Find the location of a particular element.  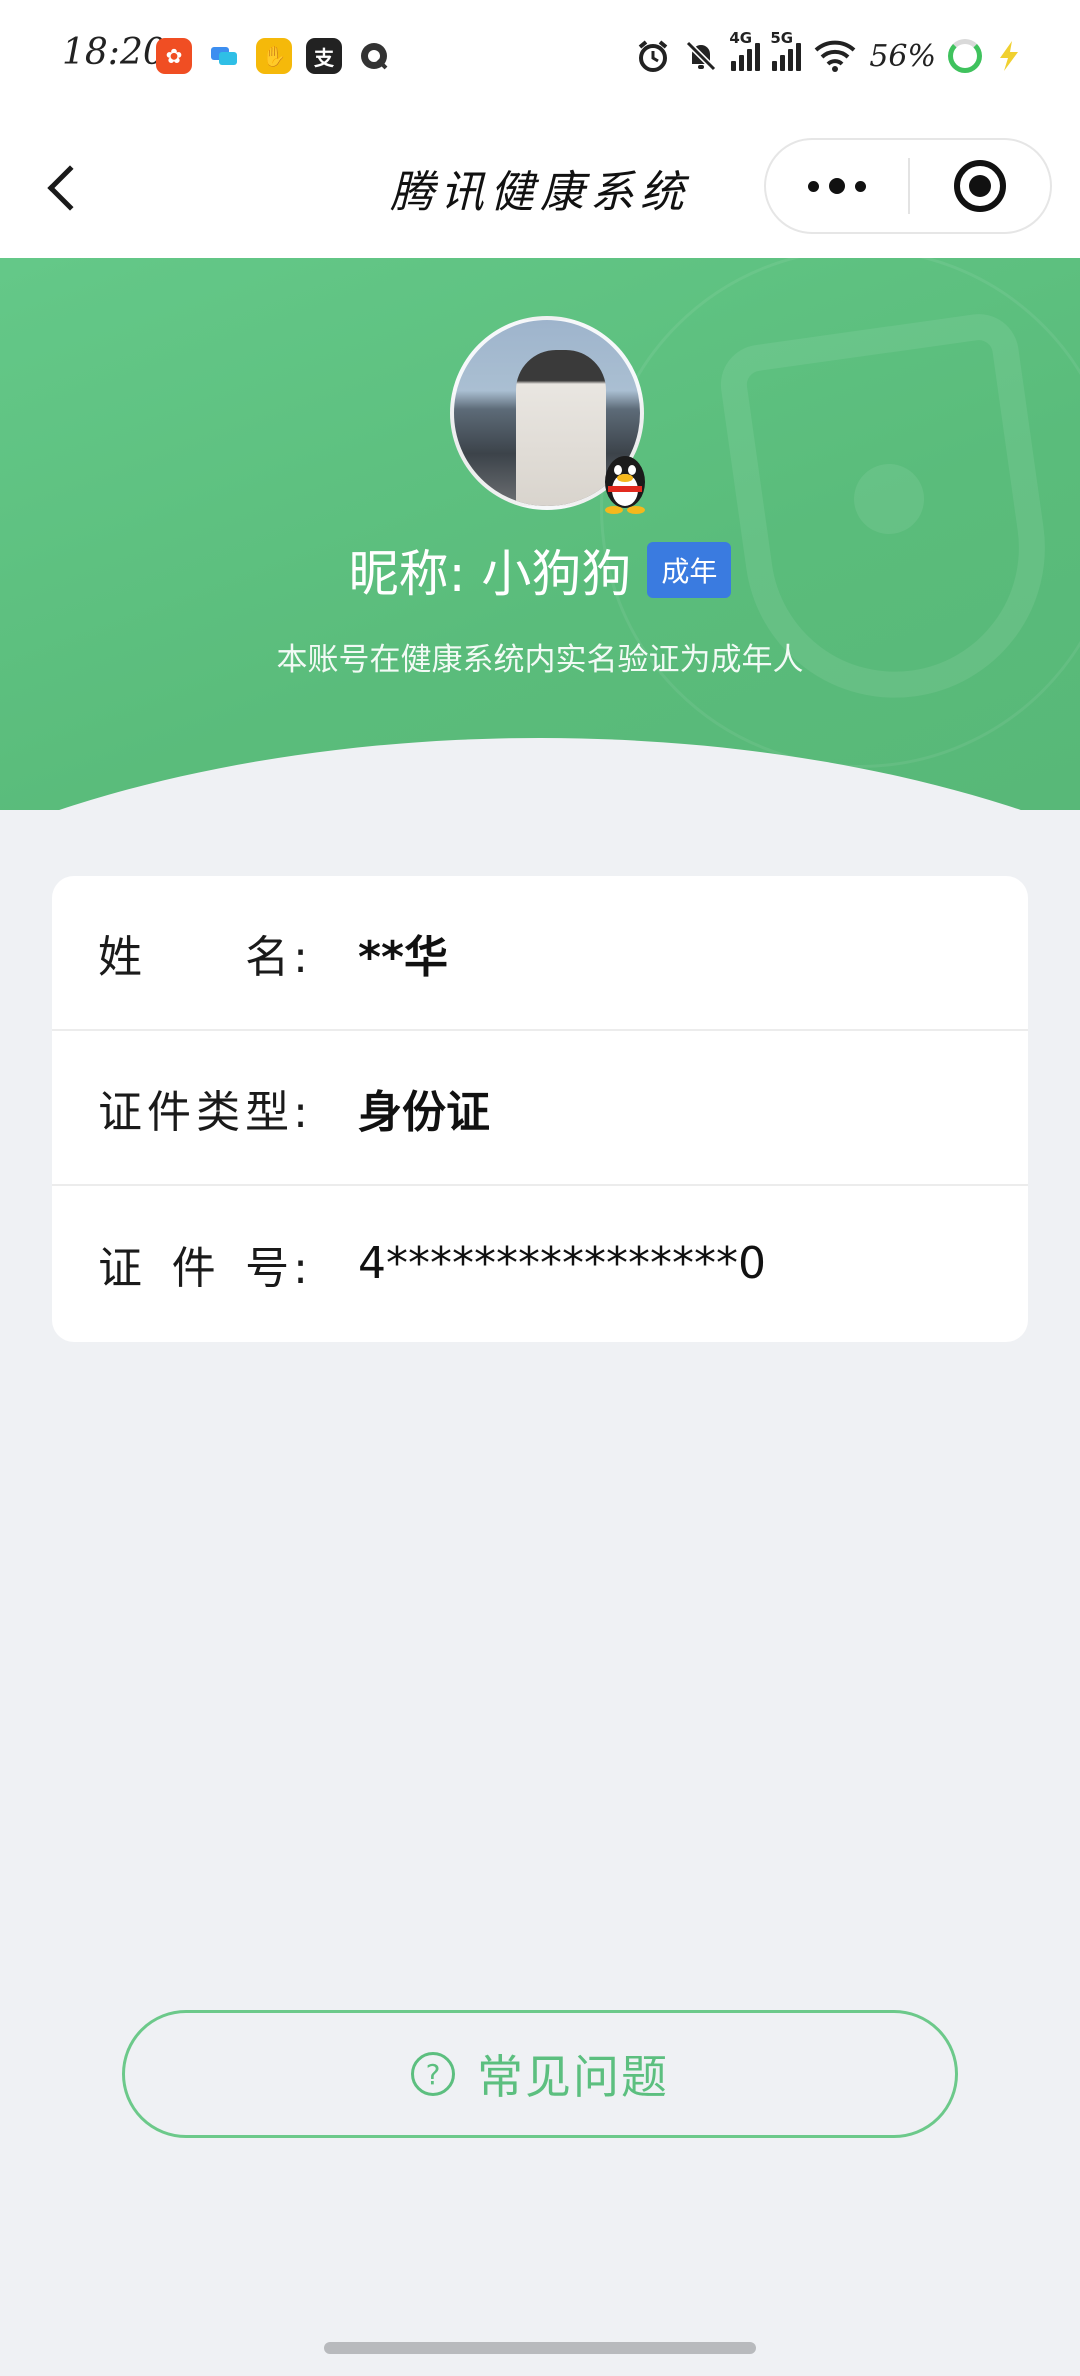

adult-badge: 成年 is located at coordinates (689, 570).